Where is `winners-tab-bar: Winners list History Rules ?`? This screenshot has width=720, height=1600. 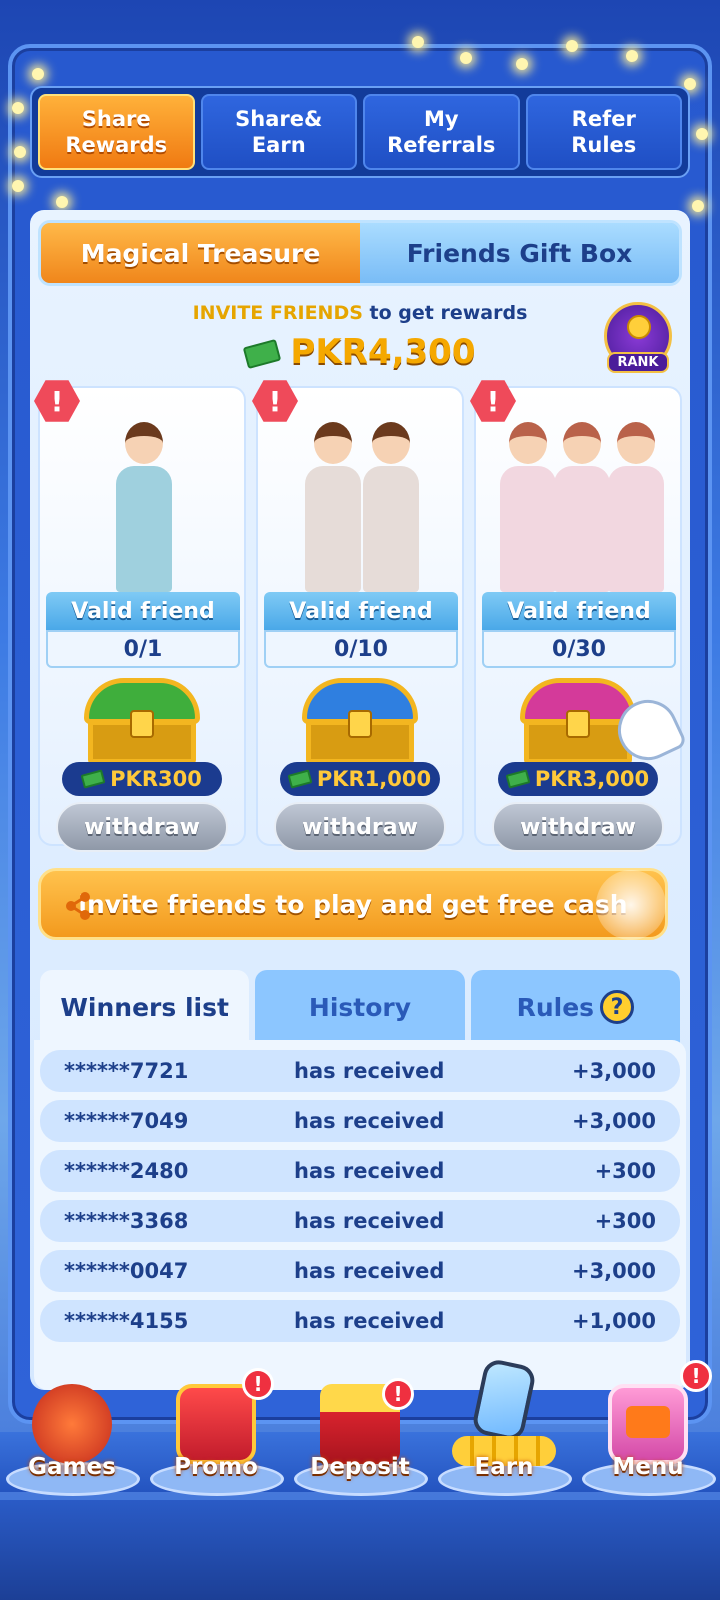
winners-tab-bar: Winners list History Rules ? is located at coordinates (360, 1007).